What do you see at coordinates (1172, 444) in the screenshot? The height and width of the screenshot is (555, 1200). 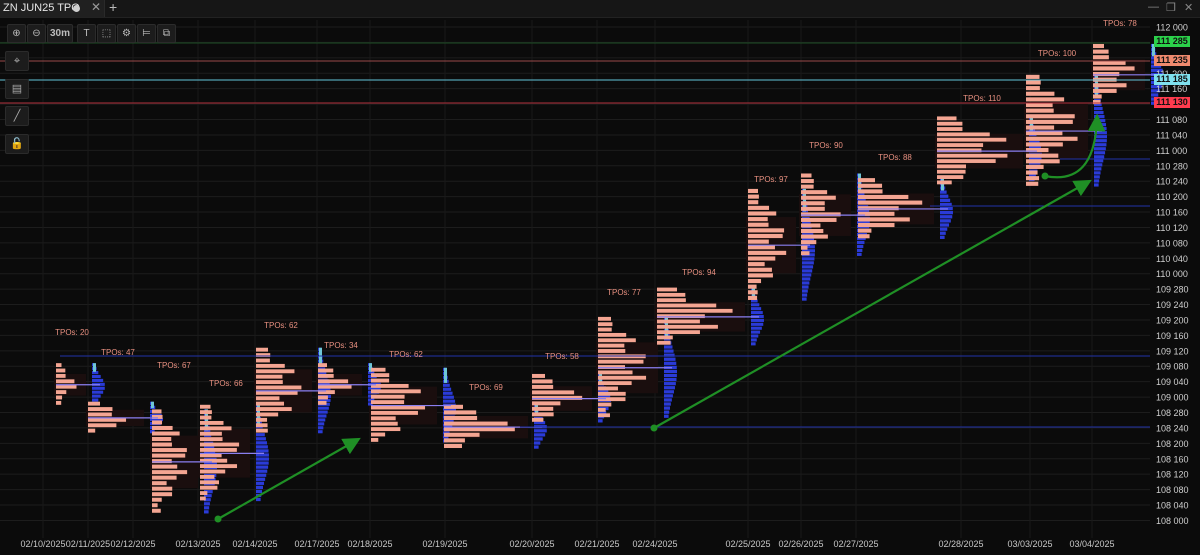 I see `y-tick-label: 108 200` at bounding box center [1172, 444].